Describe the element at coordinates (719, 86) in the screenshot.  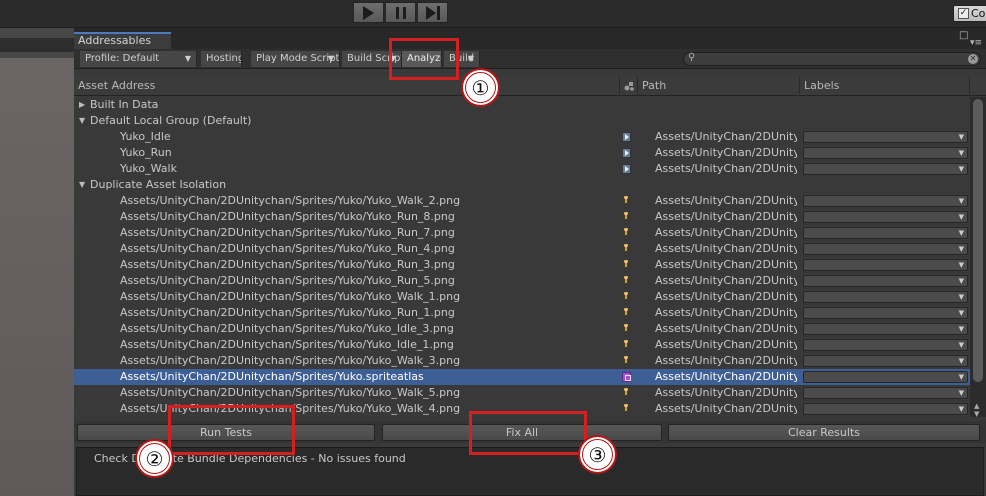
I see `column-path: Path` at that location.